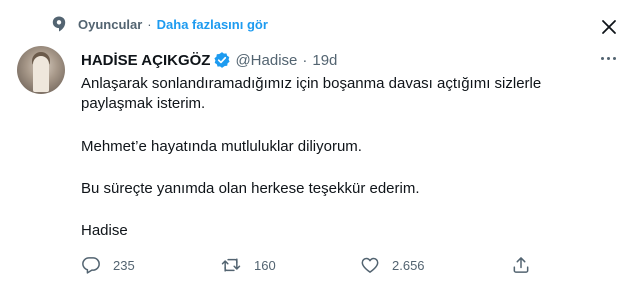 Image resolution: width=640 pixels, height=298 pixels. What do you see at coordinates (248, 265) in the screenshot?
I see `retweet-button: 160` at bounding box center [248, 265].